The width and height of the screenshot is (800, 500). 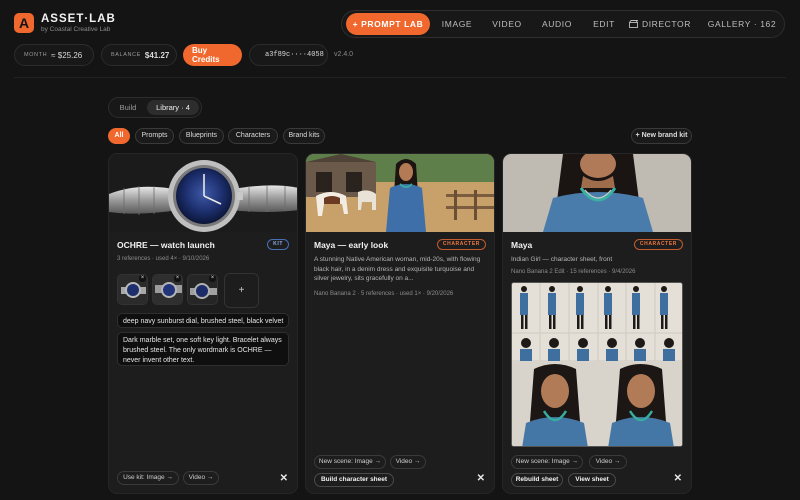 I want to click on watch-image, so click(x=203, y=193).